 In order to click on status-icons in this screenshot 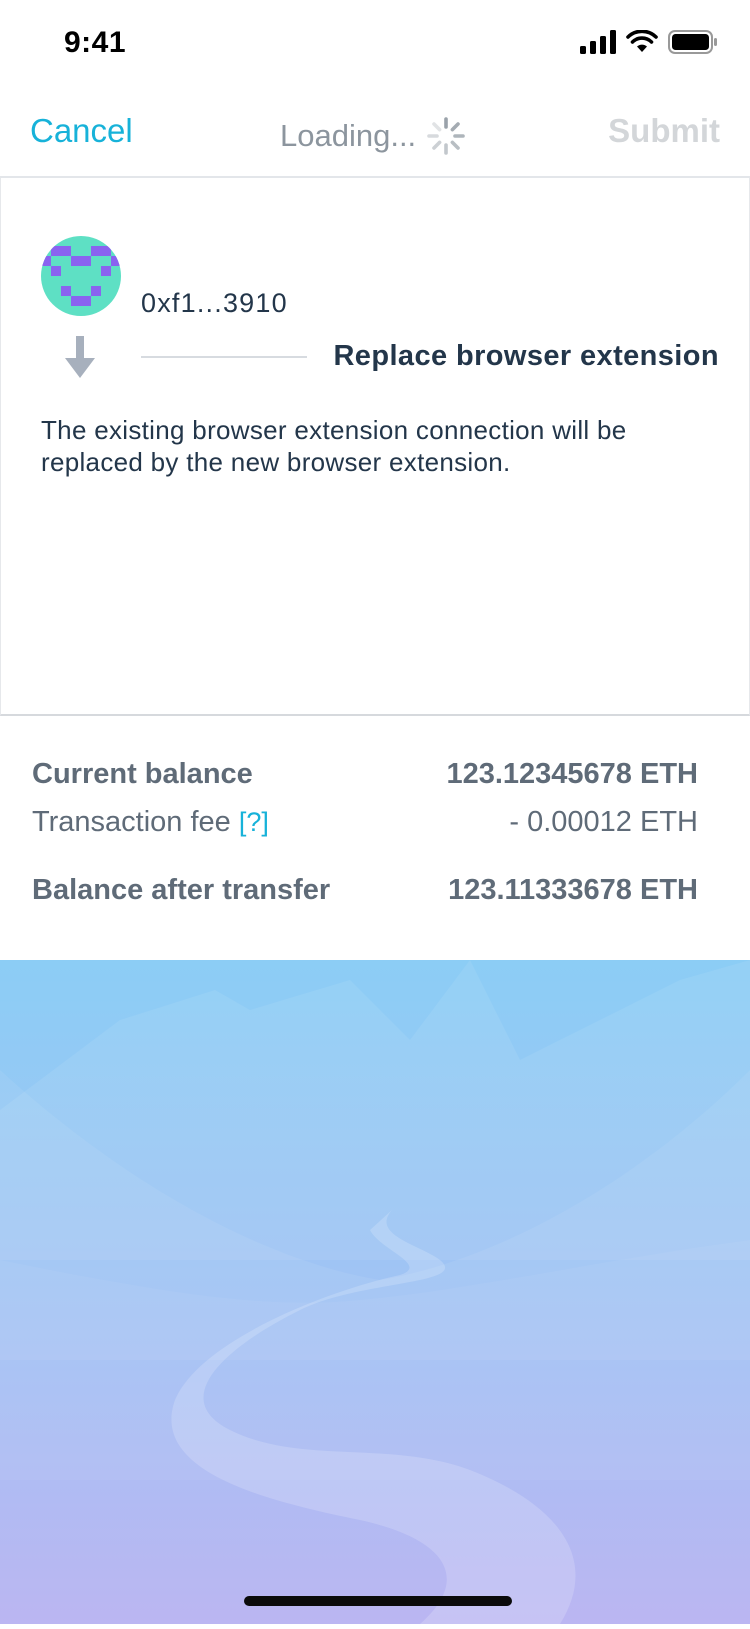, I will do `click(649, 42)`.